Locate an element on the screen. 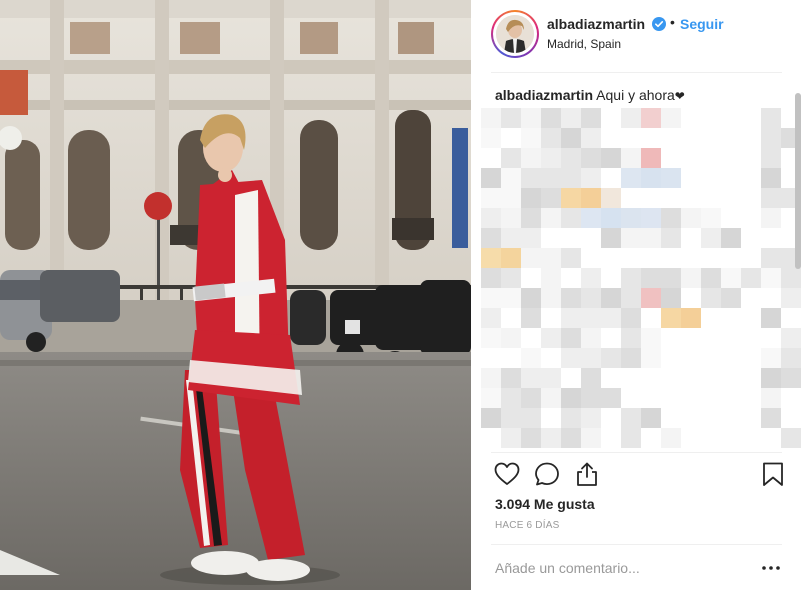 This screenshot has height=590, width=802. comments-scrollbar is located at coordinates (798, 263).